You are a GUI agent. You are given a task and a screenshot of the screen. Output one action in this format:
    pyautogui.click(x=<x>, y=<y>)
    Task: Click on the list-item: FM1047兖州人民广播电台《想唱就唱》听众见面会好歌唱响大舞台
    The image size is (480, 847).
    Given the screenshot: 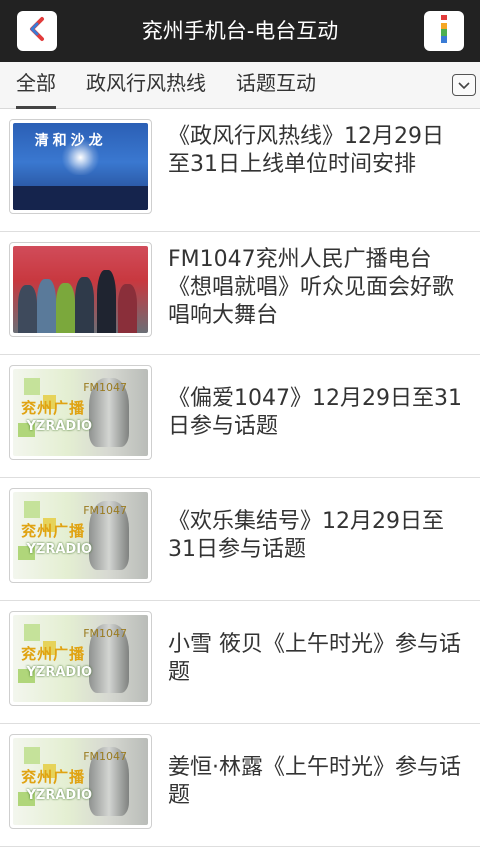 What is the action you would take?
    pyautogui.click(x=240, y=293)
    